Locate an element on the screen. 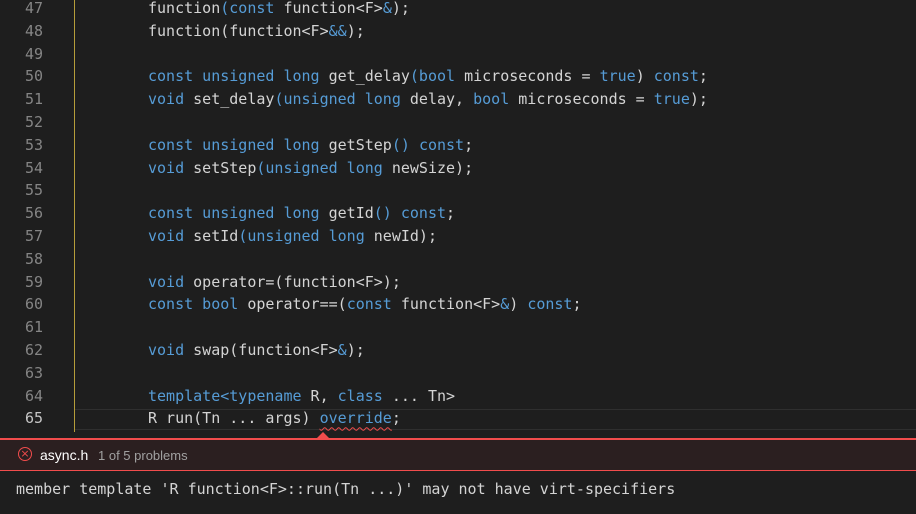 The width and height of the screenshot is (916, 514). peek-border-bottom is located at coordinates (458, 470).